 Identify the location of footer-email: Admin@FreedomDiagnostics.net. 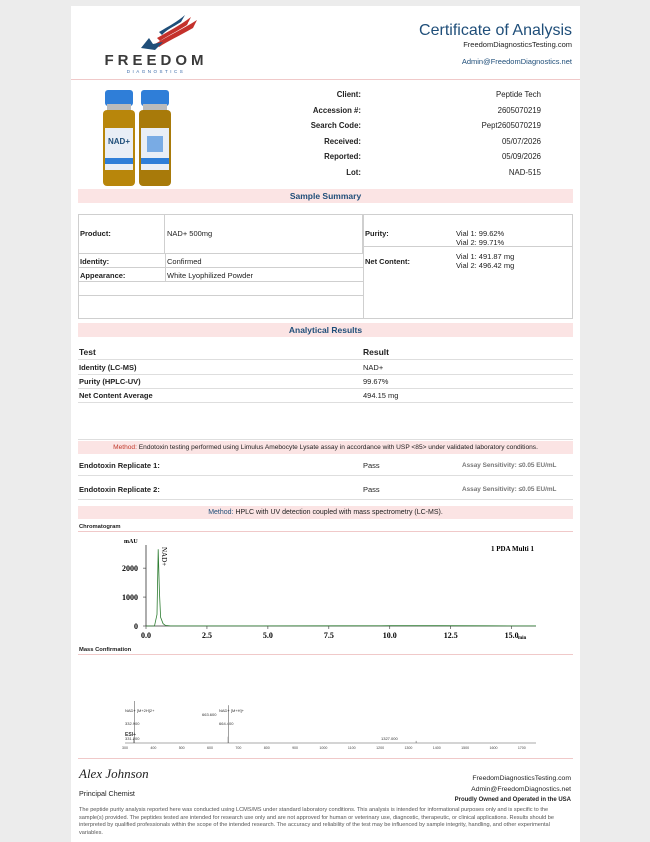
(521, 789).